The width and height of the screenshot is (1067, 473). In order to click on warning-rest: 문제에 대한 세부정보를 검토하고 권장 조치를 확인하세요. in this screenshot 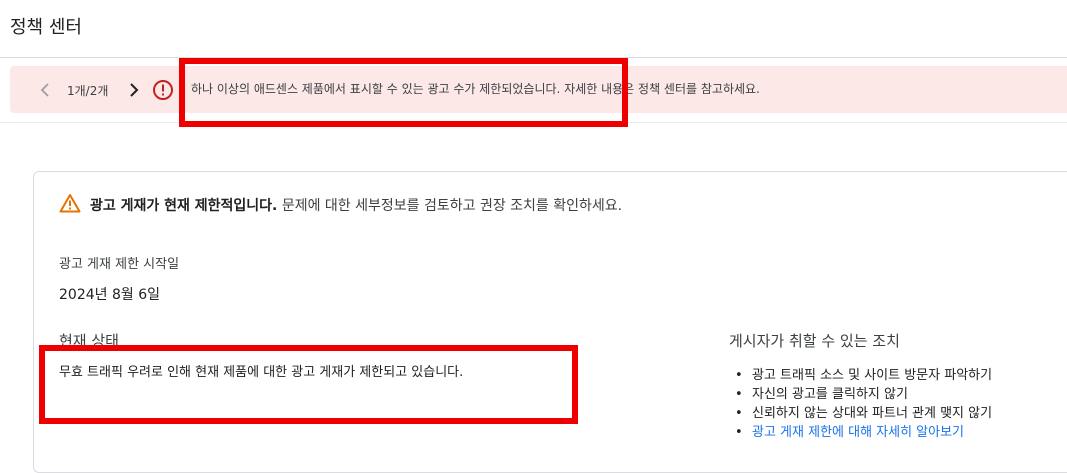, I will do `click(450, 206)`.